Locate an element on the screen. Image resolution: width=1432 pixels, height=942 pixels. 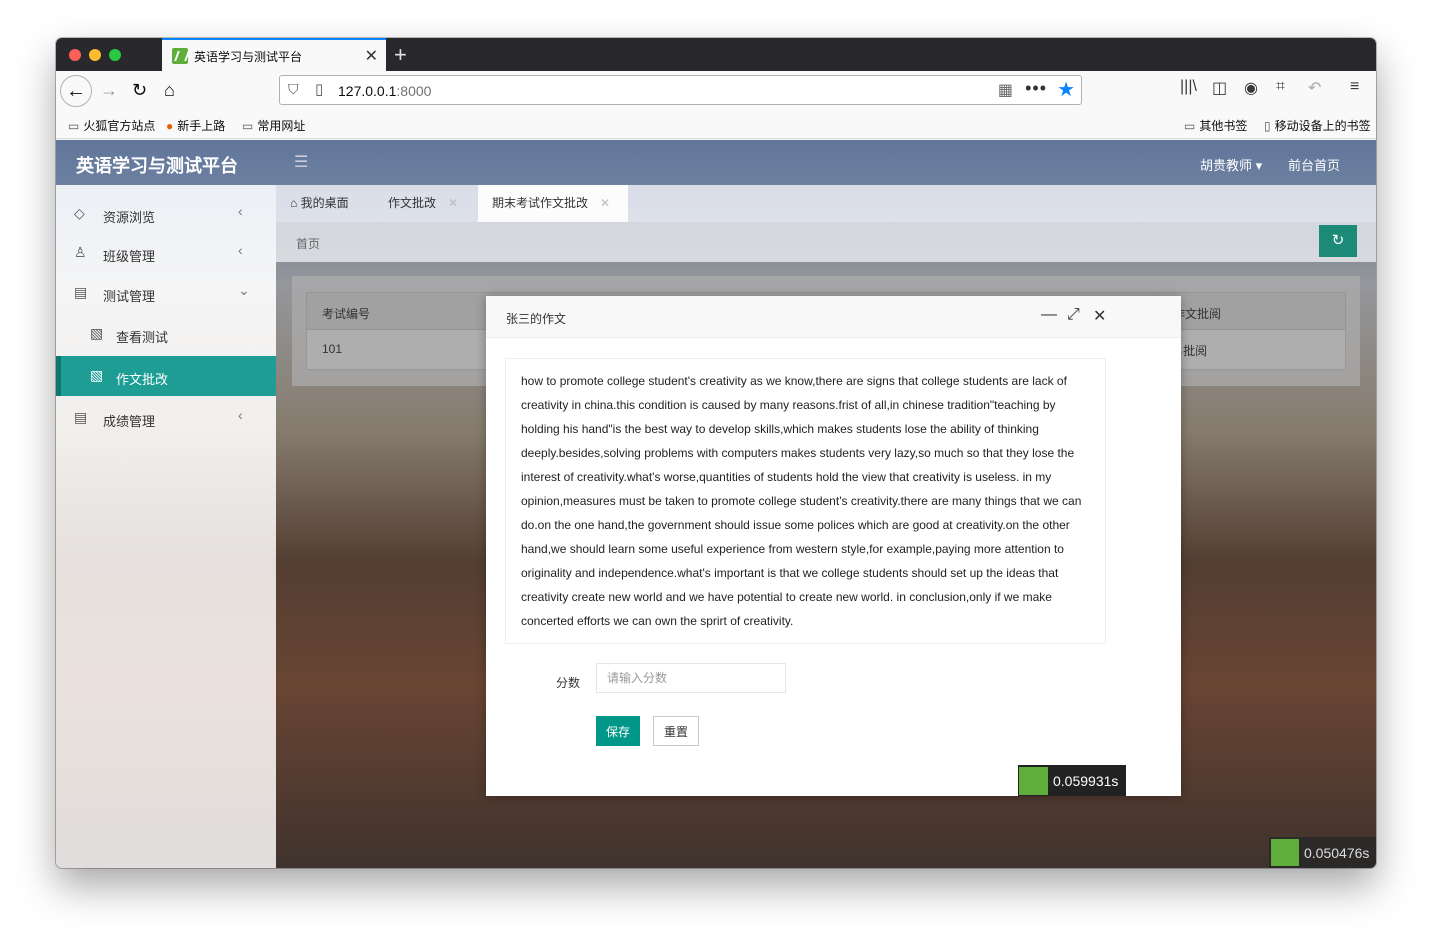
perf-badge: 0.059931s is located at coordinates (1072, 780).